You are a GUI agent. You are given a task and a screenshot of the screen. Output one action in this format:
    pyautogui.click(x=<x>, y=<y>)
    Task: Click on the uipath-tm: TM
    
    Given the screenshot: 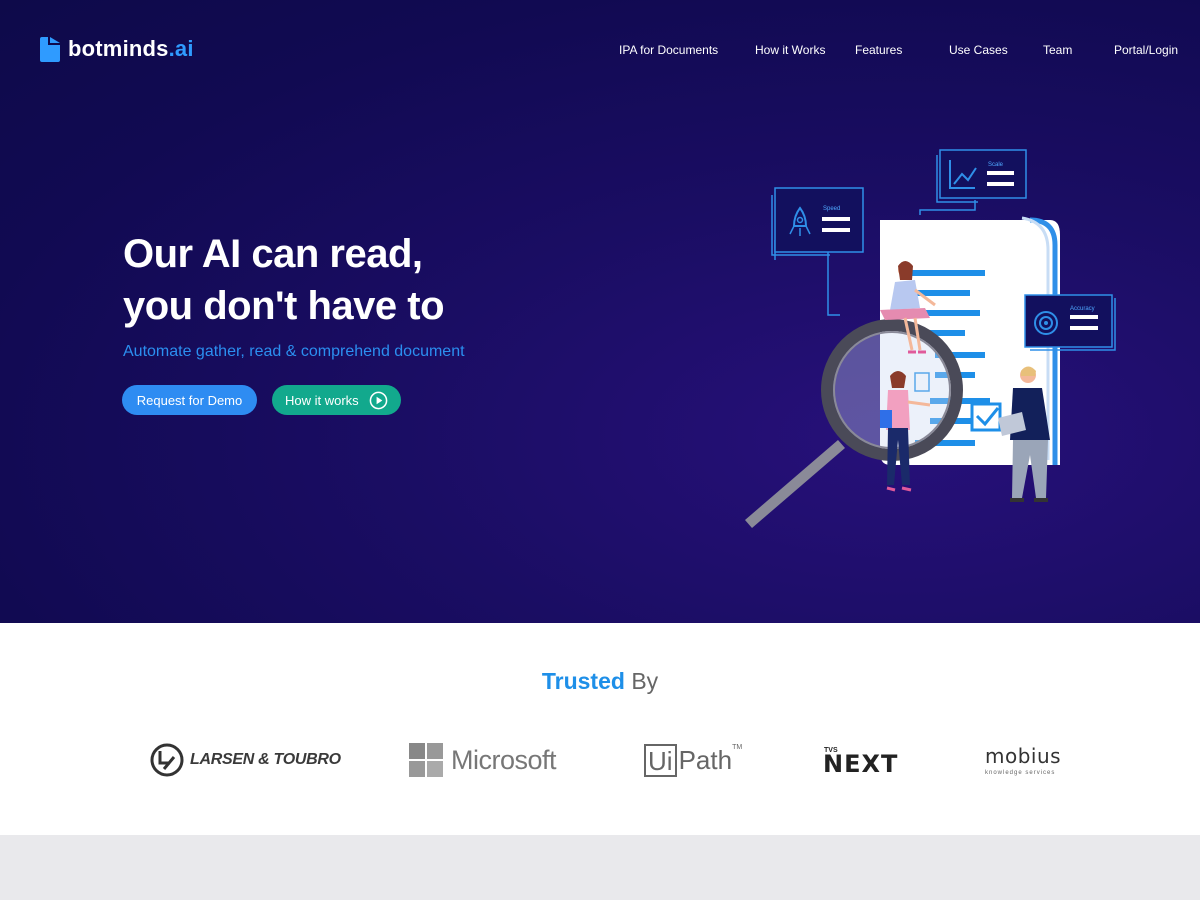 What is the action you would take?
    pyautogui.click(x=737, y=747)
    